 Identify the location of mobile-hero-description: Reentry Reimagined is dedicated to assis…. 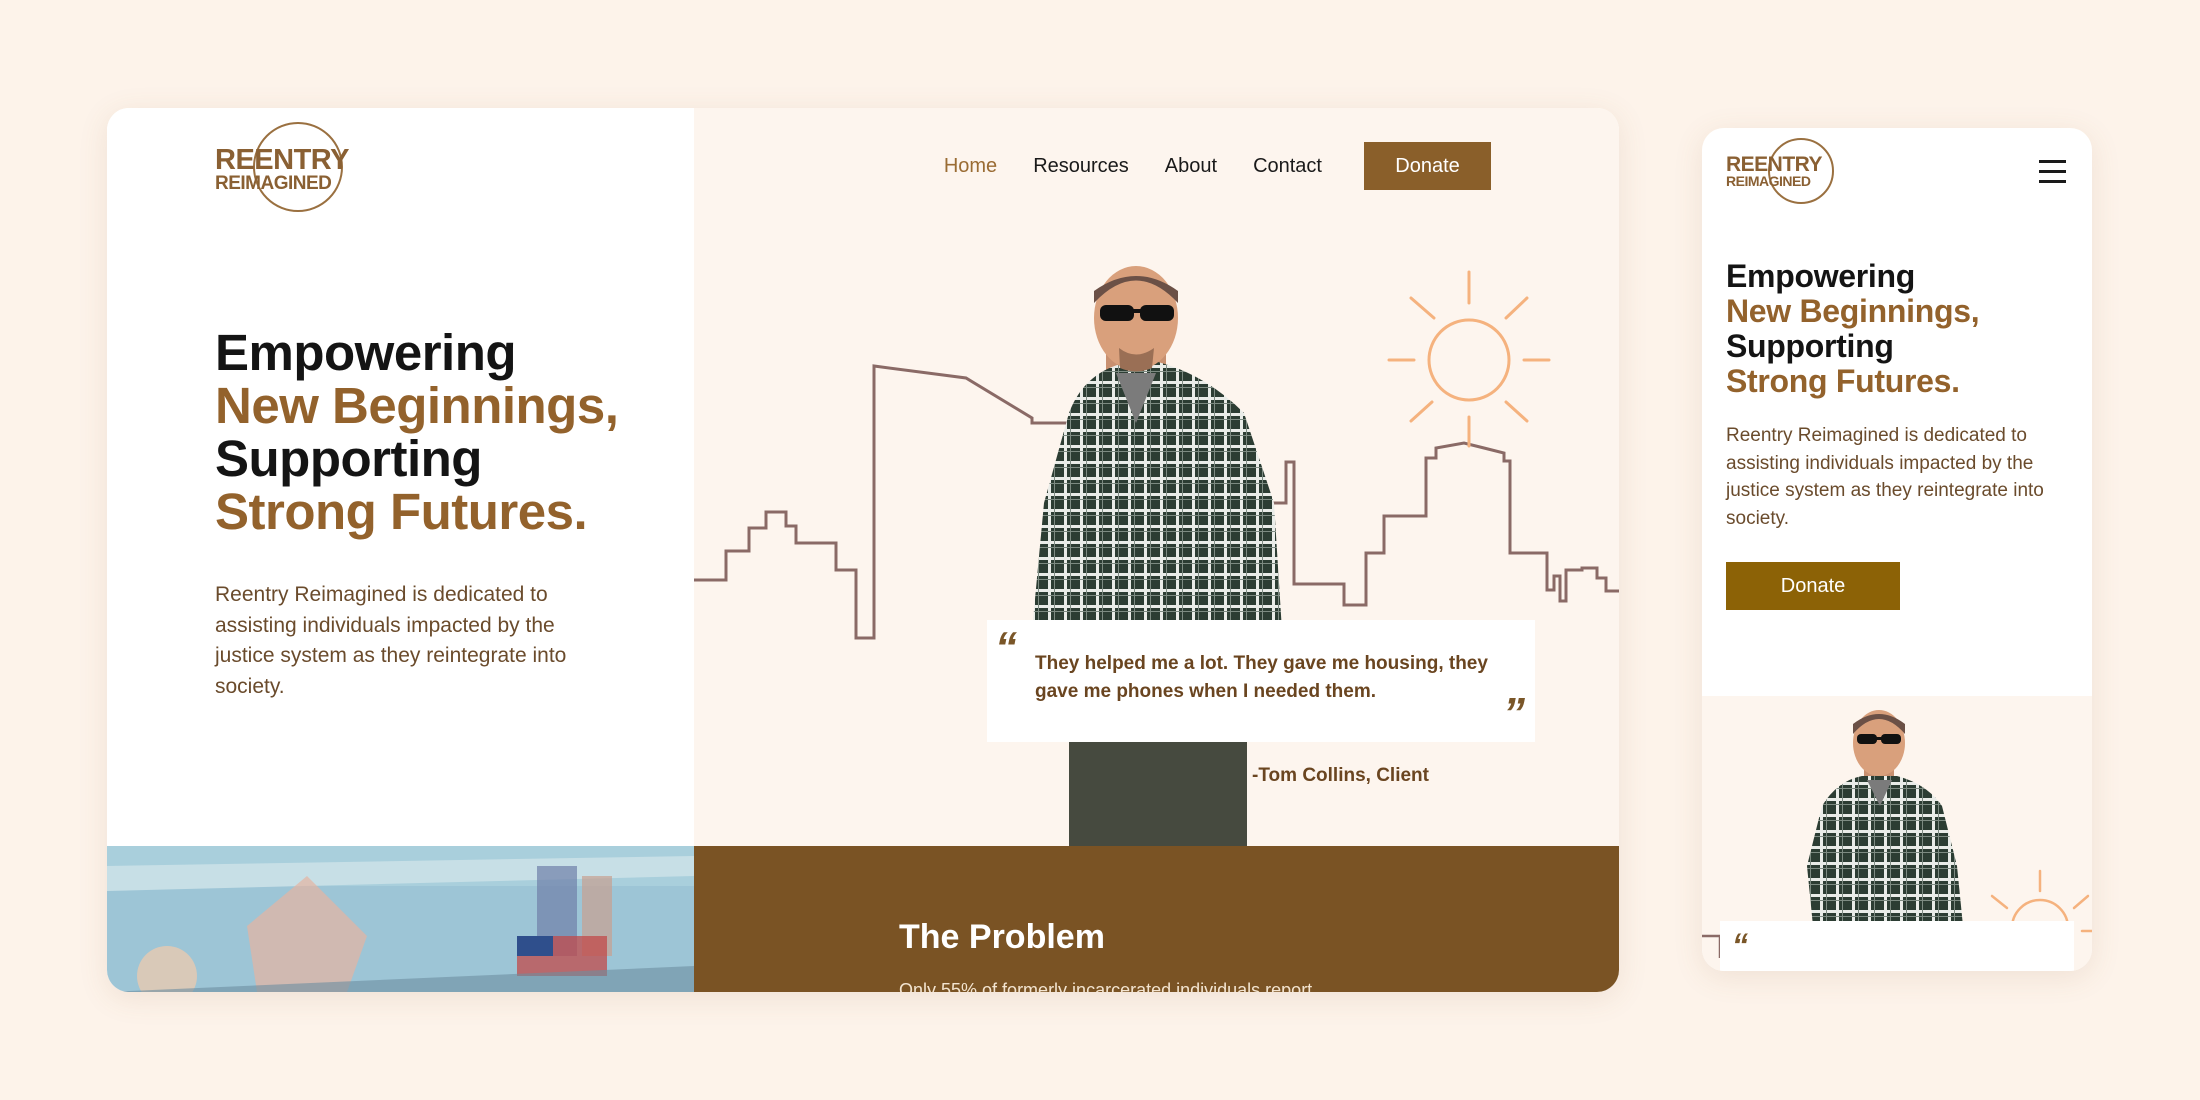
(1885, 477).